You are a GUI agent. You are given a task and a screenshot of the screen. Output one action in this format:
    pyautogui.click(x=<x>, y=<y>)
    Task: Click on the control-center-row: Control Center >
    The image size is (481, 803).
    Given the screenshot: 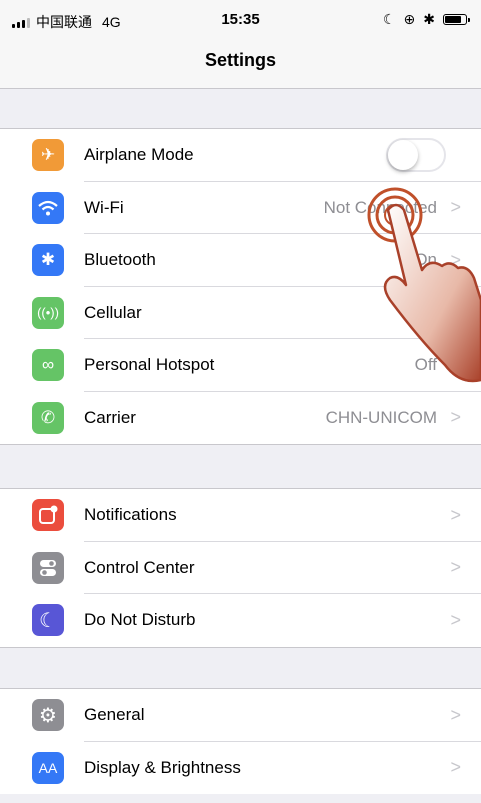 What is the action you would take?
    pyautogui.click(x=240, y=568)
    